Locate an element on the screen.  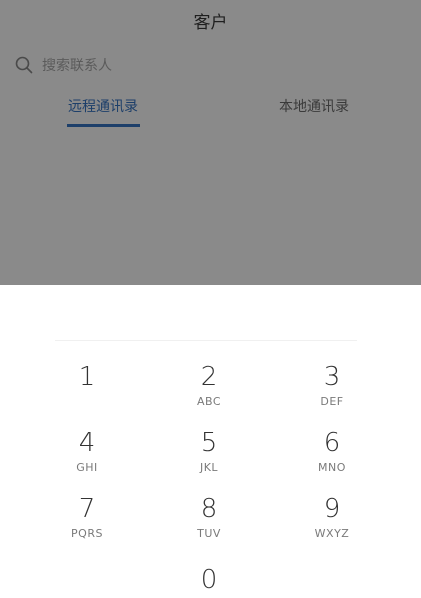
keypad-divider is located at coordinates (206, 340).